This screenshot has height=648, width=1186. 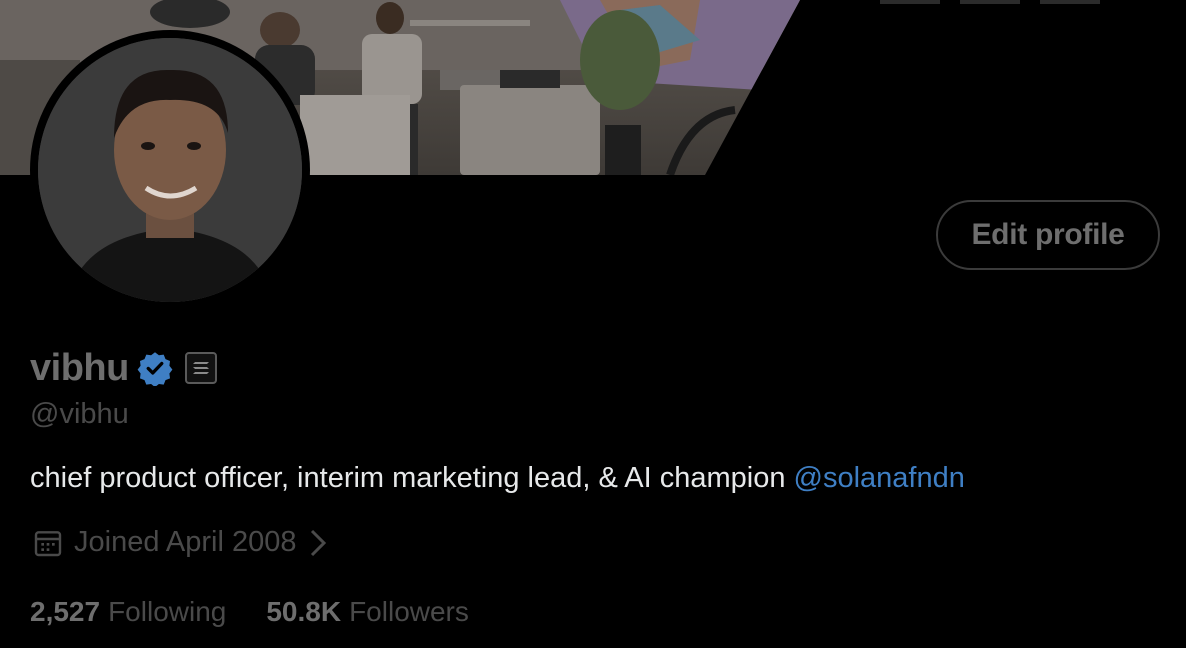 I want to click on following-count: 2,527, so click(x=65, y=611).